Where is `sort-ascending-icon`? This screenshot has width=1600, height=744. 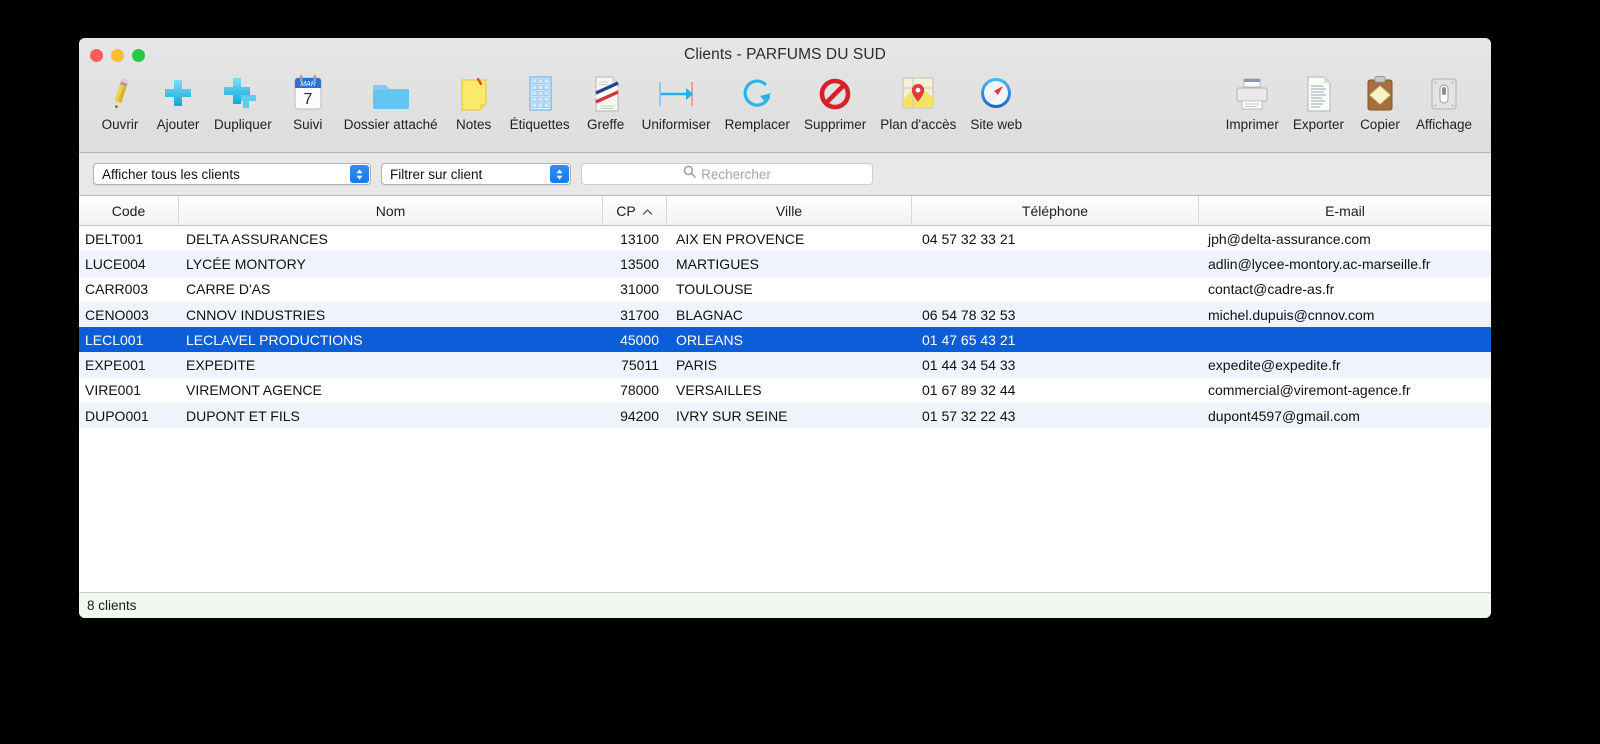 sort-ascending-icon is located at coordinates (647, 211).